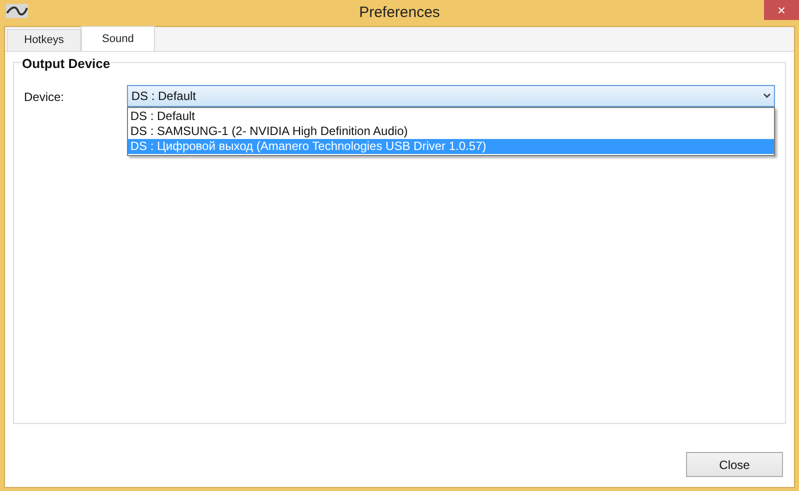  Describe the element at coordinates (45, 97) in the screenshot. I see `device-label: Device:` at that location.